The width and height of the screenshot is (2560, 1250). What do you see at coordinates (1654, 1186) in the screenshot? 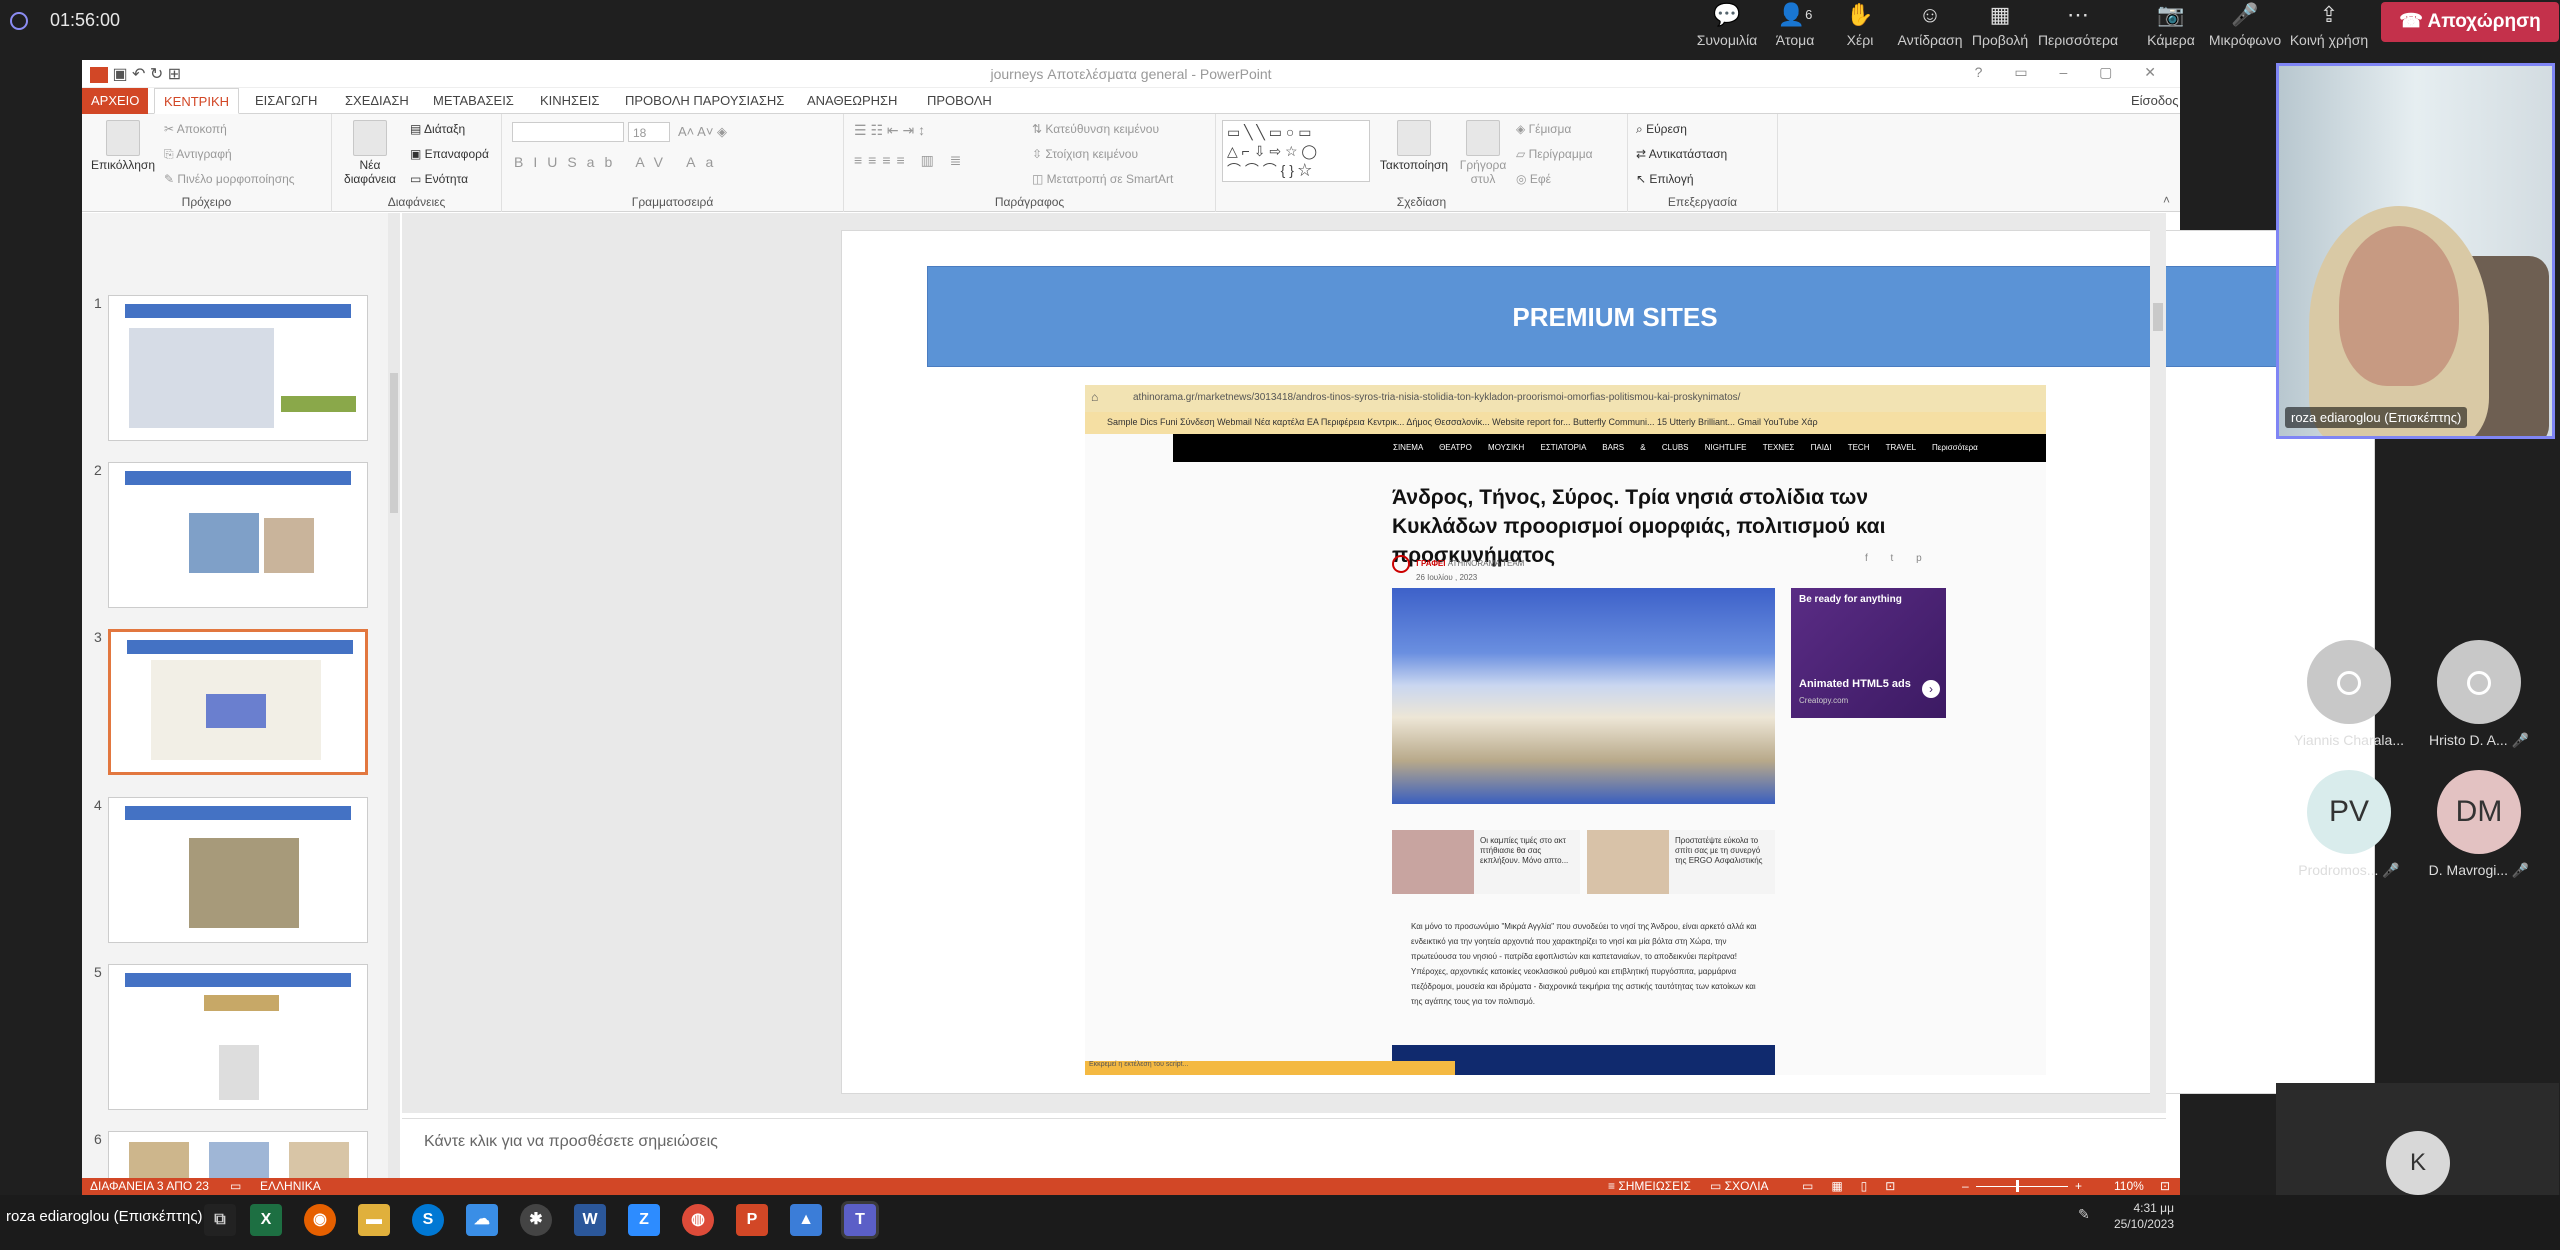
I see `notes-toggle-label: ΣΗΜΕΙΩΣΕΙΣ` at bounding box center [1654, 1186].